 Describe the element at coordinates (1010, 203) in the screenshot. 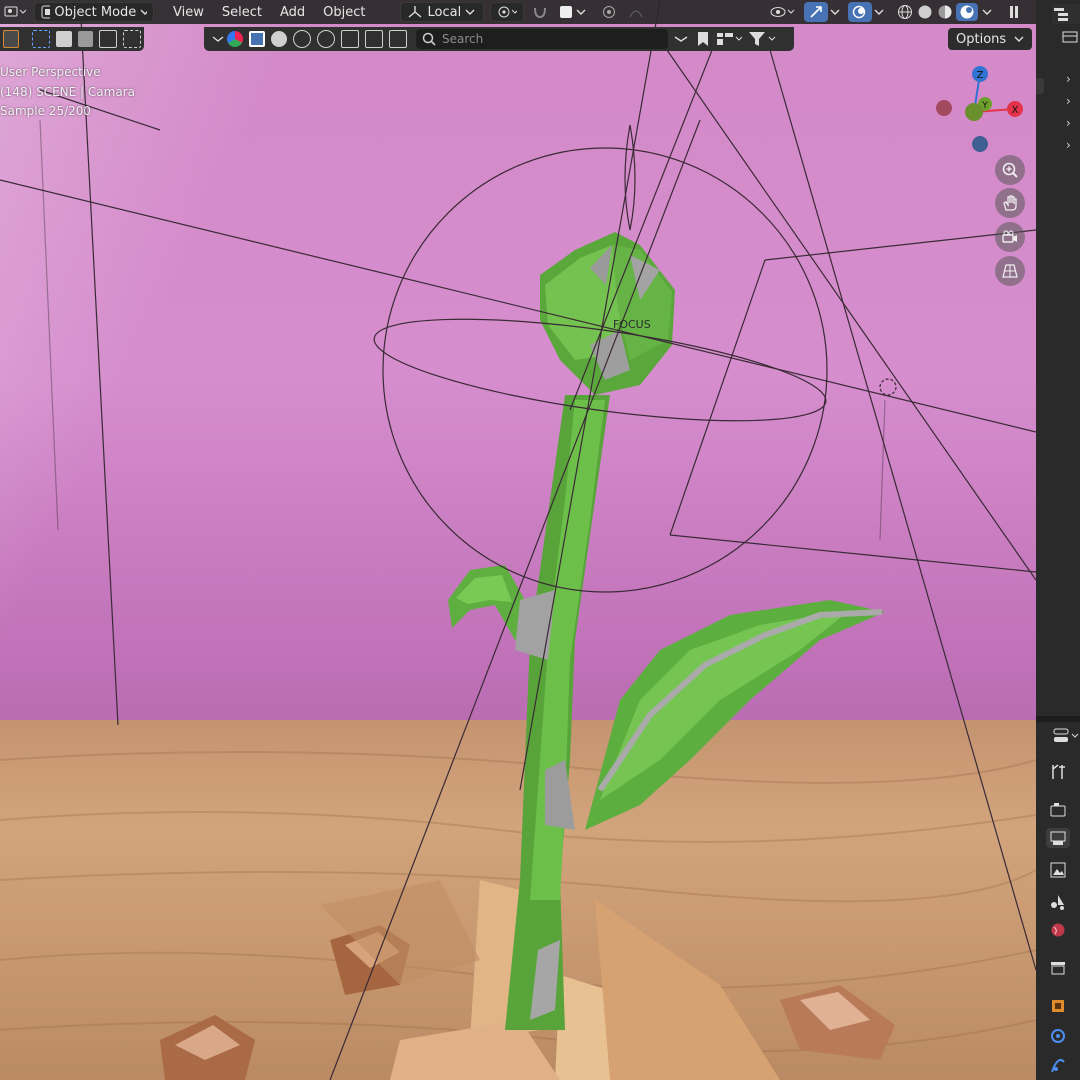

I see `hand-icon` at that location.